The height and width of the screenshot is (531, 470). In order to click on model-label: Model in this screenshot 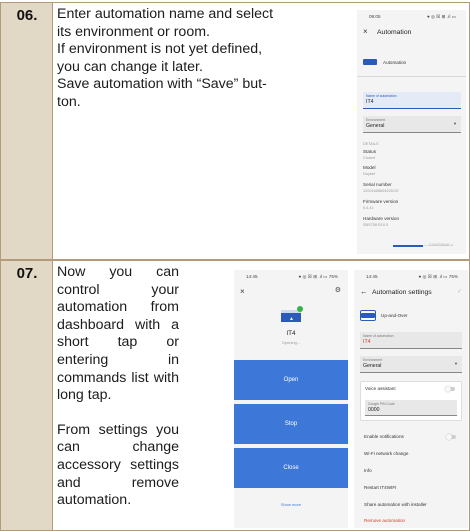, I will do `click(369, 167)`.